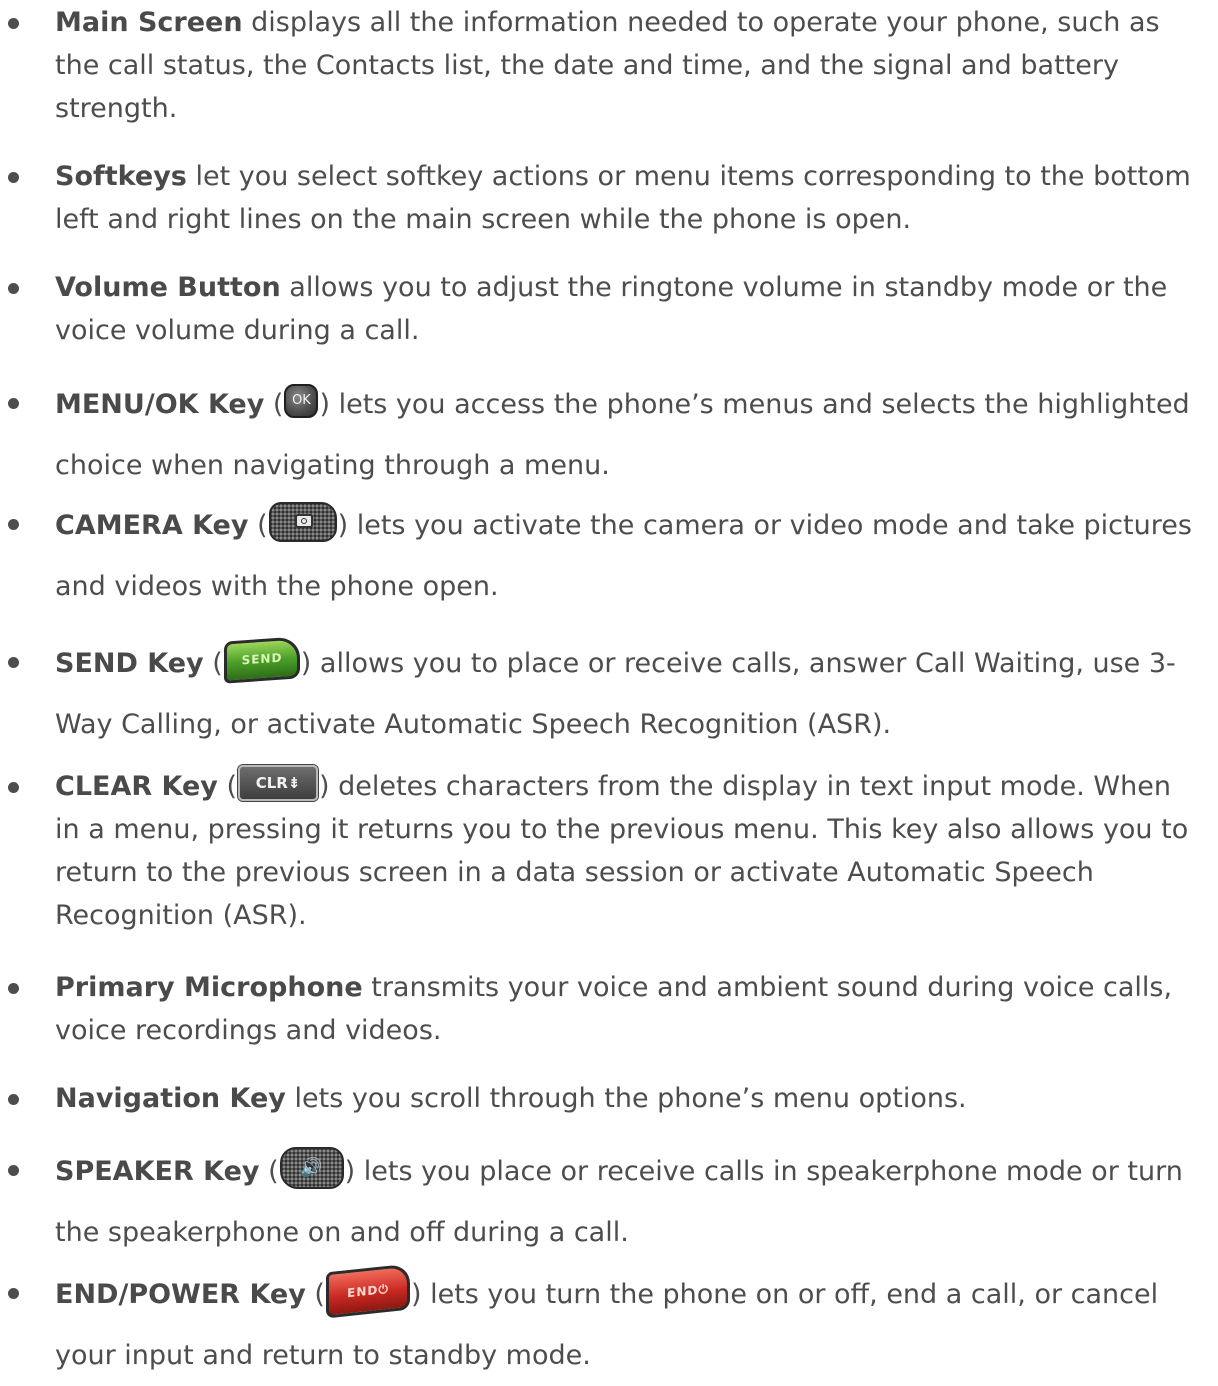  What do you see at coordinates (278, 782) in the screenshot?
I see `clear-key-icon: CLR⇟` at bounding box center [278, 782].